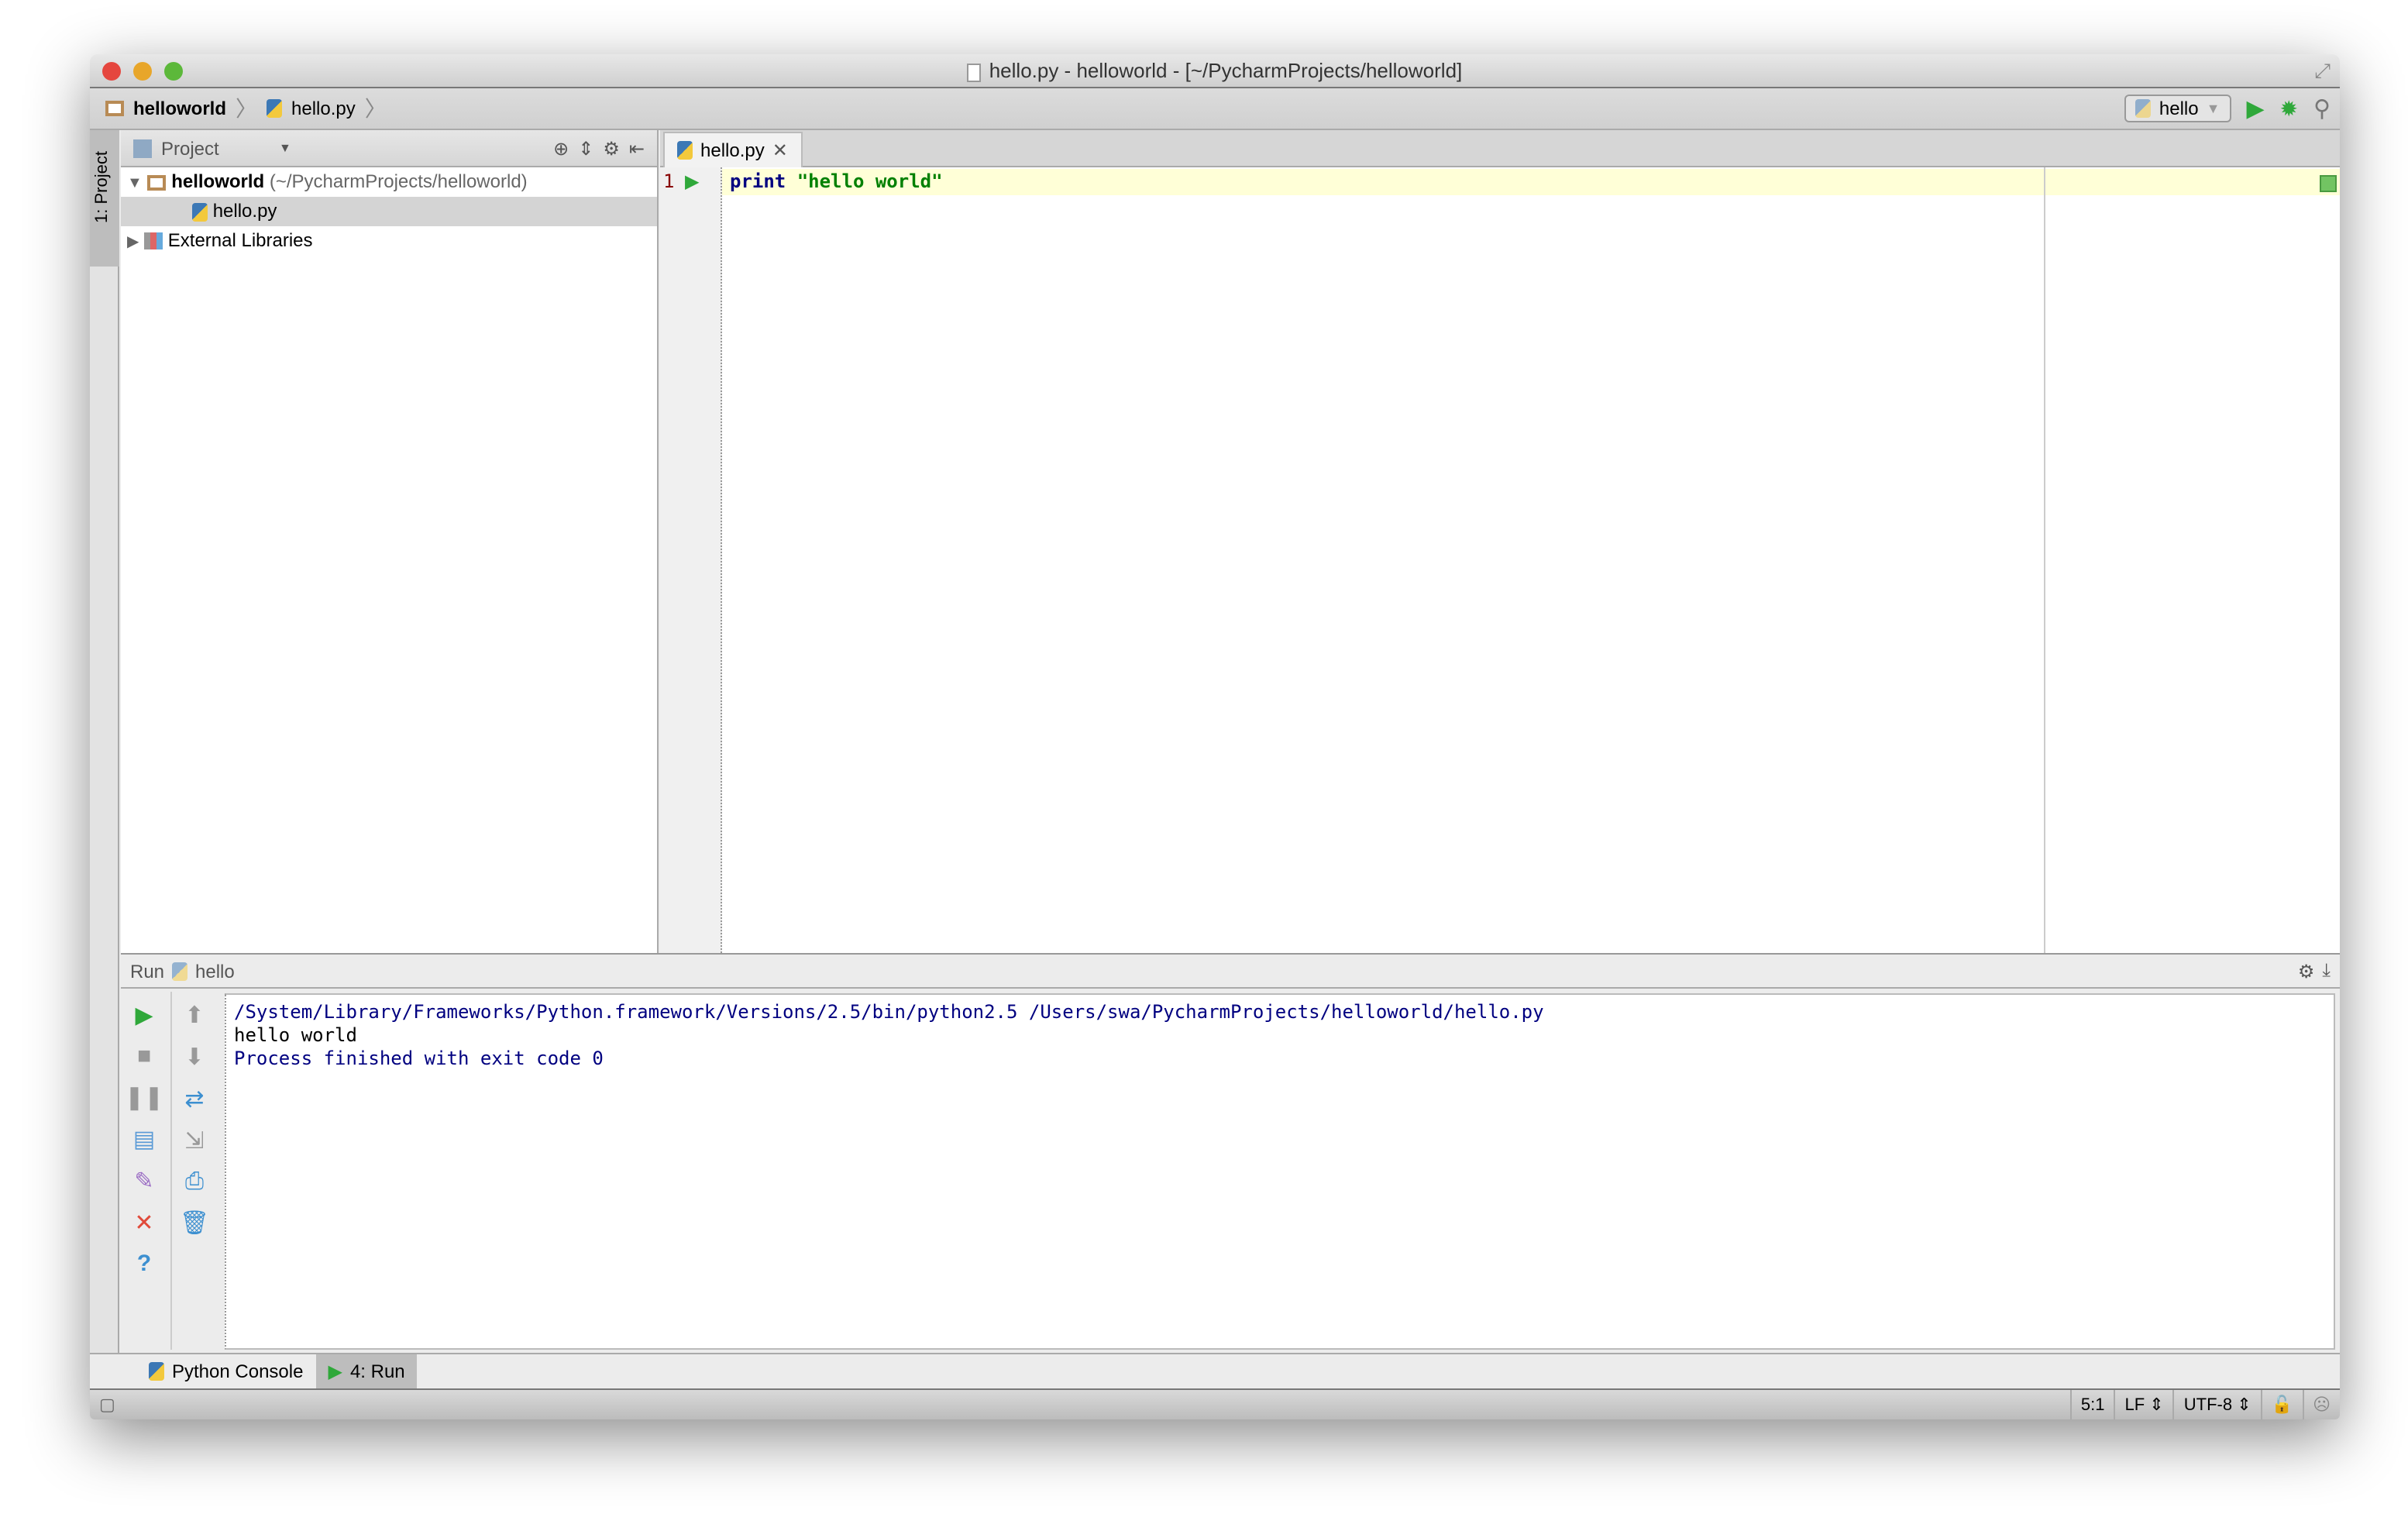  Describe the element at coordinates (2328, 183) in the screenshot. I see `inspection-ok-icon` at that location.